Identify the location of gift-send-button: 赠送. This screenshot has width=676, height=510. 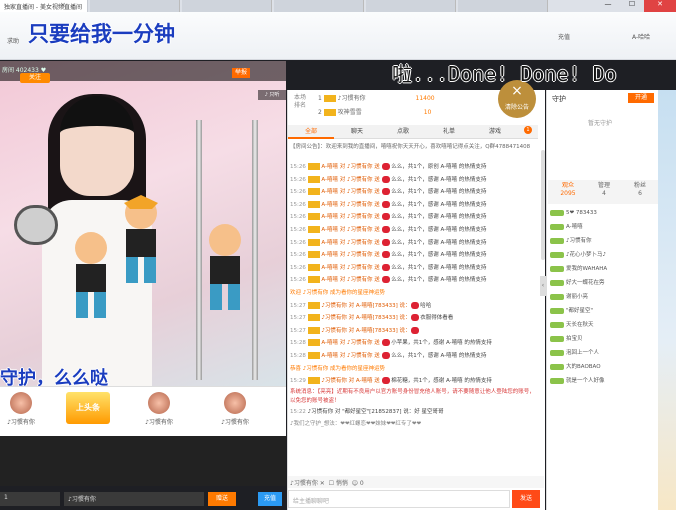
(222, 499).